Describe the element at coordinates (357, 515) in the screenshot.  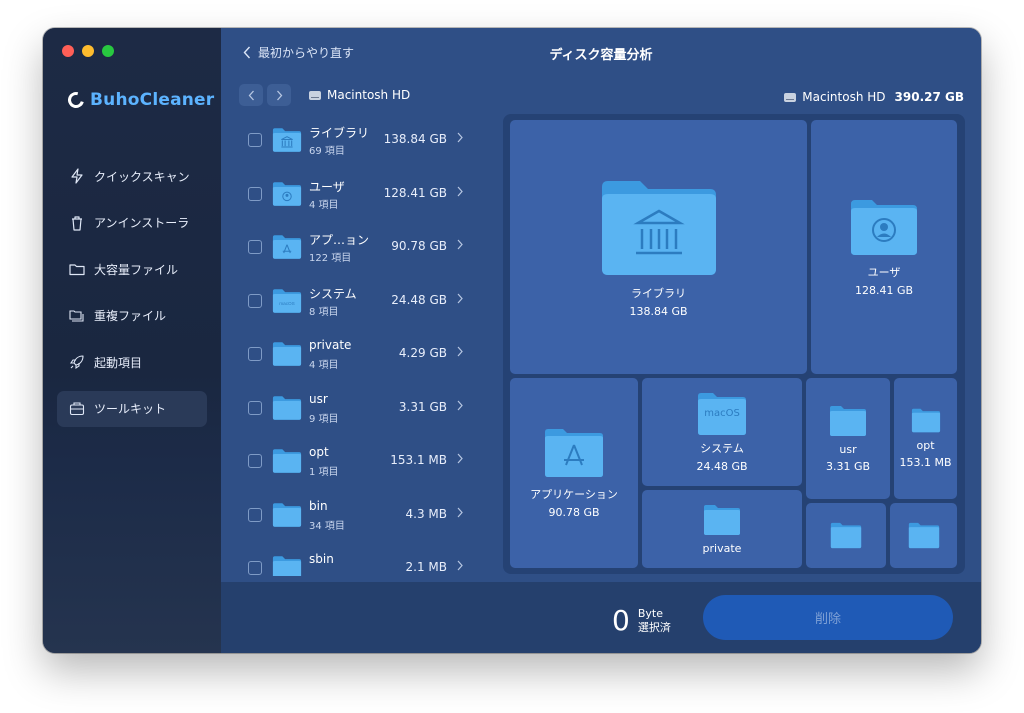
I see `folder-list-row: bin 34 項目 4.3 MB` at that location.